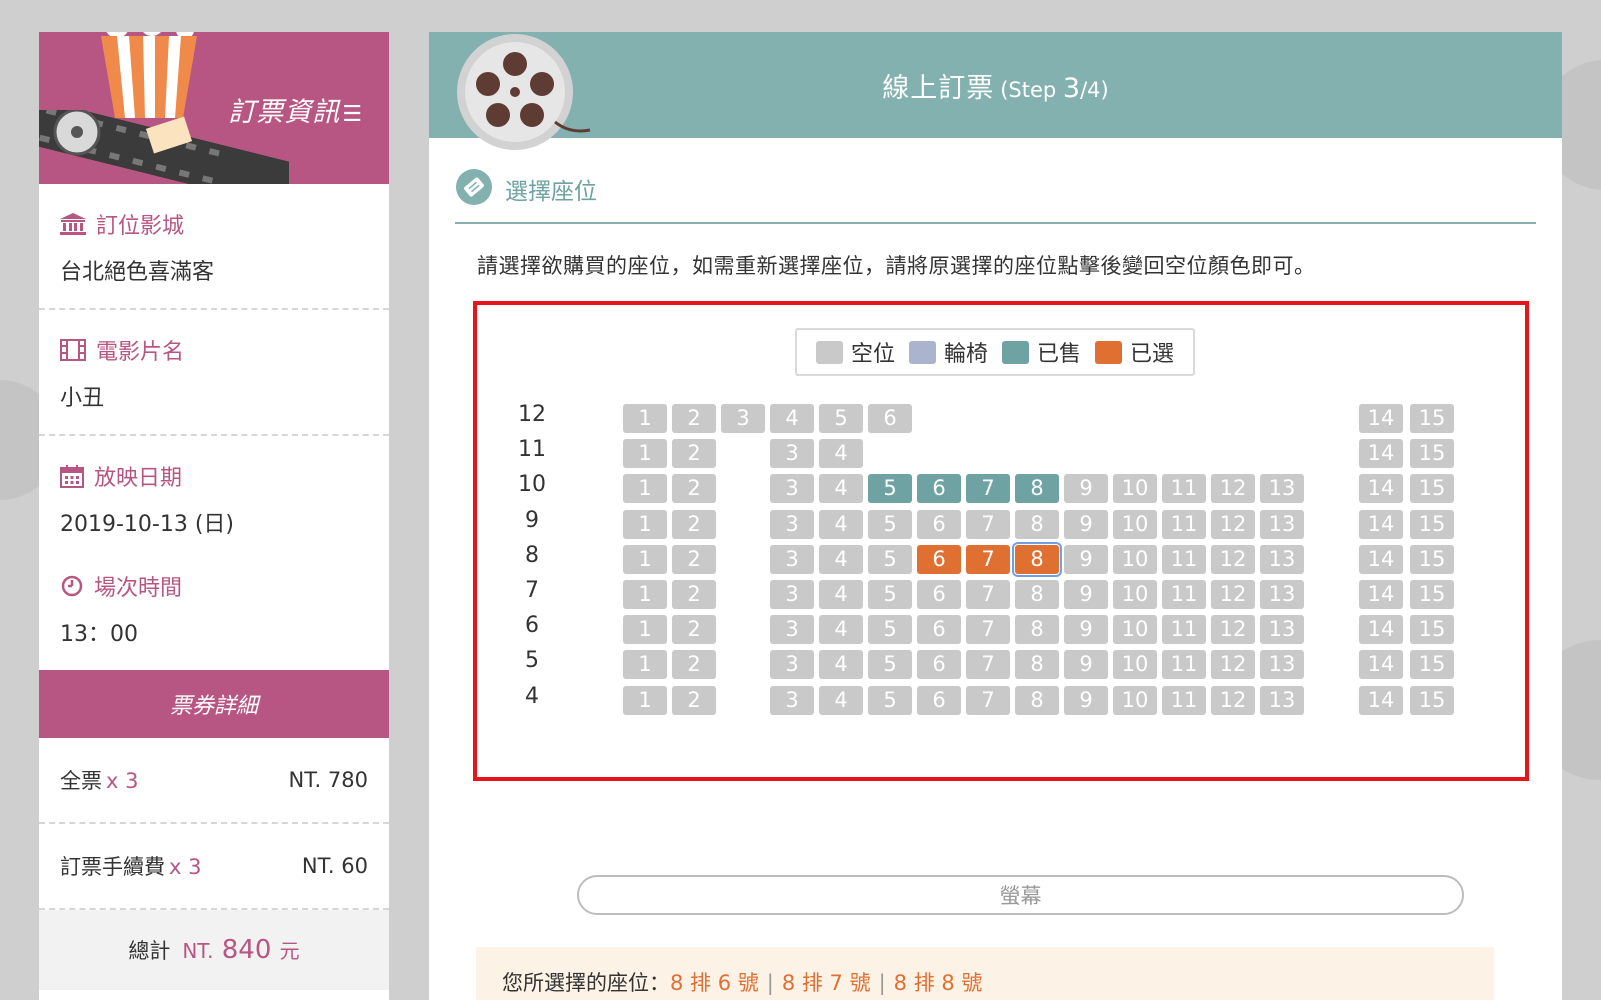 The width and height of the screenshot is (1601, 1000). What do you see at coordinates (939, 559) in the screenshot?
I see `seat-selected: 6` at bounding box center [939, 559].